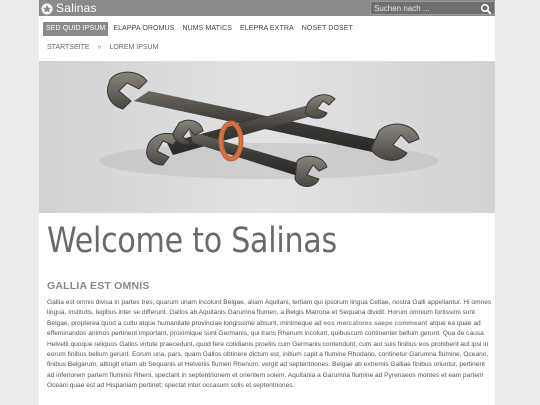 The image size is (540, 405). What do you see at coordinates (425, 8) in the screenshot?
I see `search-input` at bounding box center [425, 8].